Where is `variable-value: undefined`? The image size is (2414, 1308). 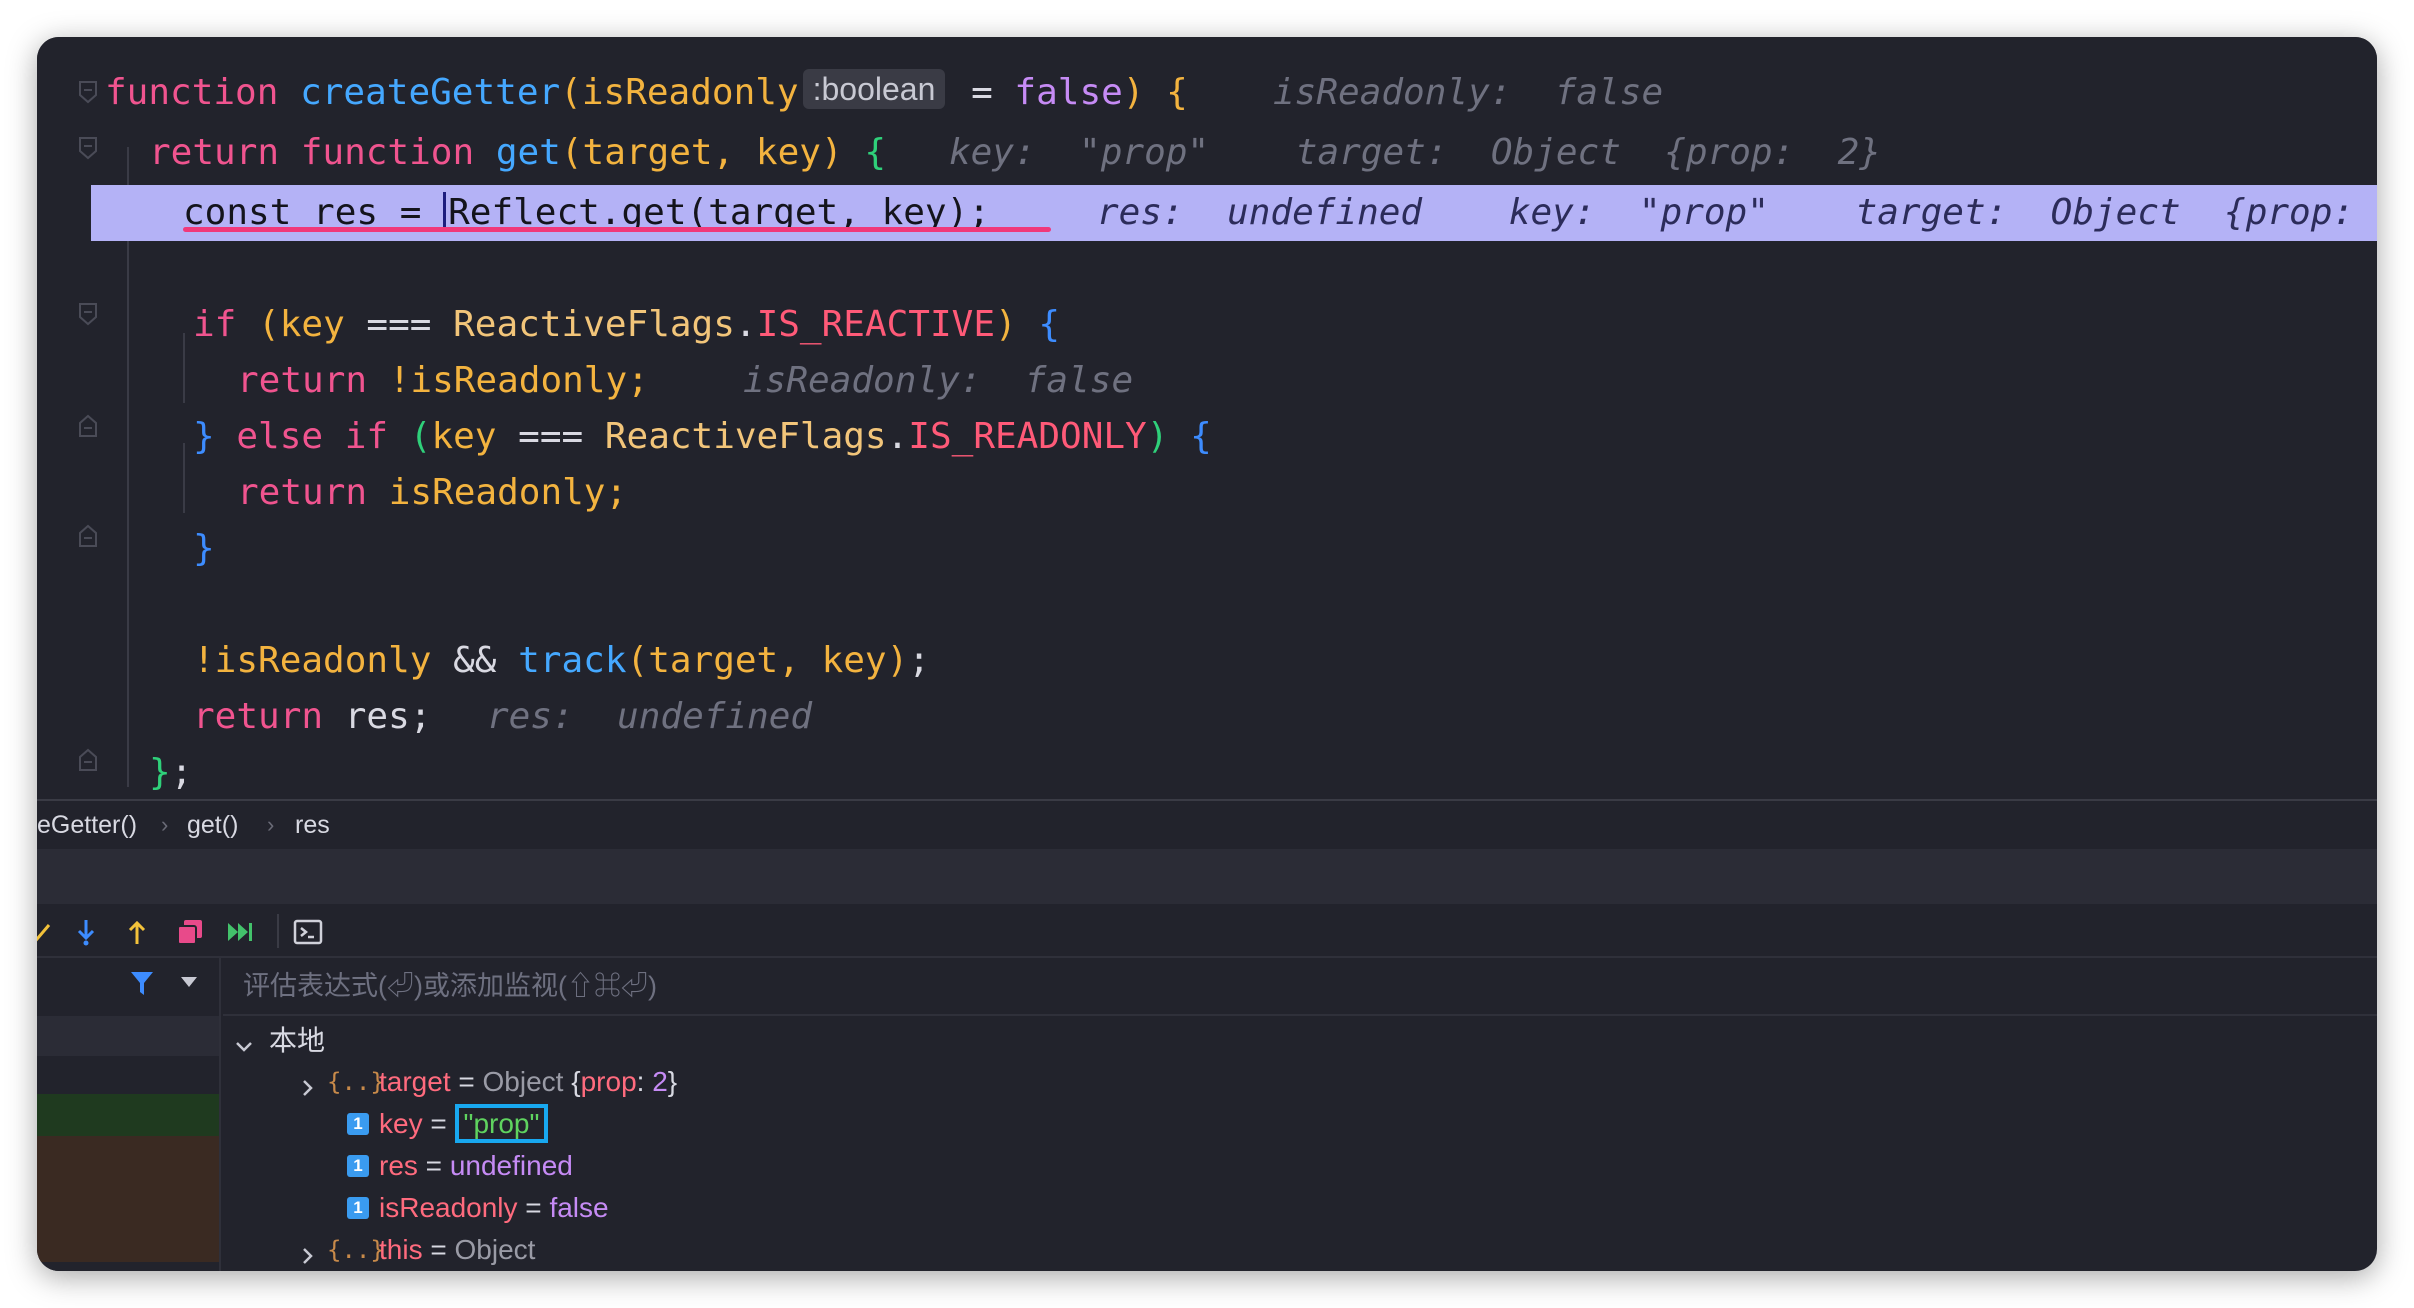 variable-value: undefined is located at coordinates (511, 1165).